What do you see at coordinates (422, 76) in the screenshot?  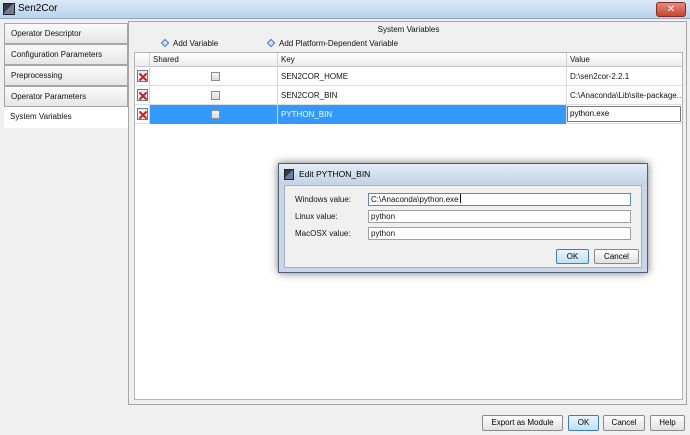 I see `key-cell: SEN2COR_HOME` at bounding box center [422, 76].